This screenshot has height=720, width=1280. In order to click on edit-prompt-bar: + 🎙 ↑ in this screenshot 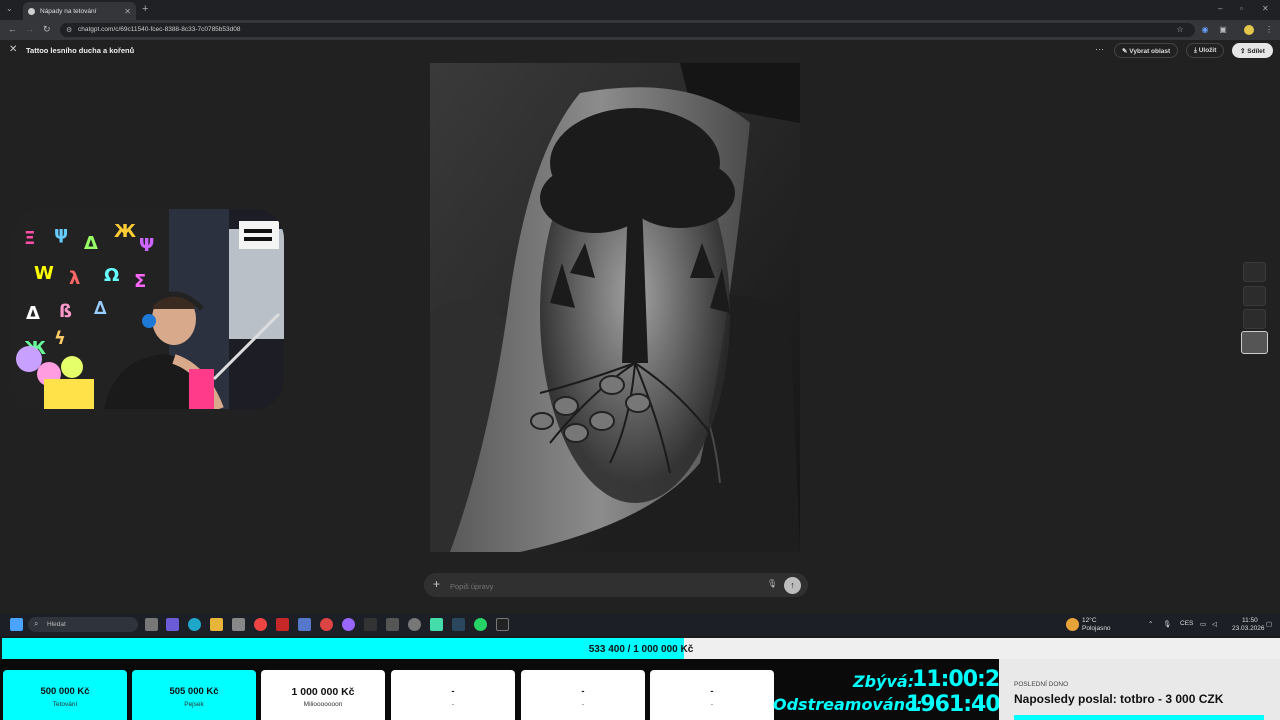, I will do `click(616, 585)`.